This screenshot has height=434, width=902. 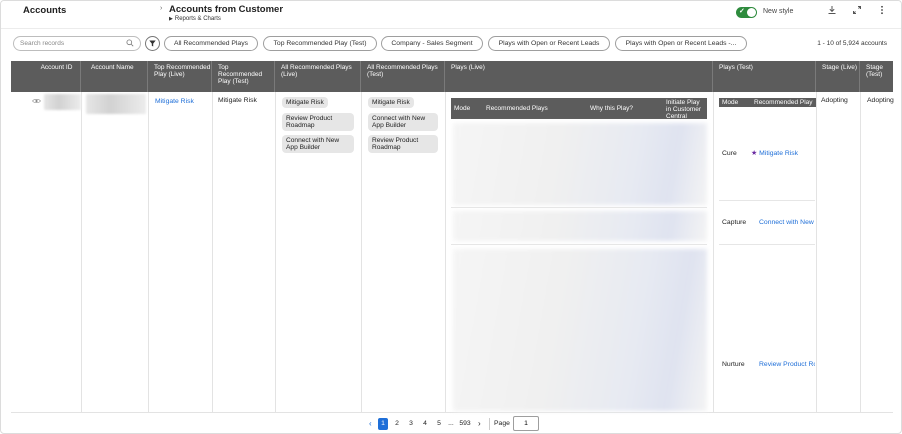 What do you see at coordinates (197, 19) in the screenshot?
I see `breadcrumb-sub-label: Reports & Charts` at bounding box center [197, 19].